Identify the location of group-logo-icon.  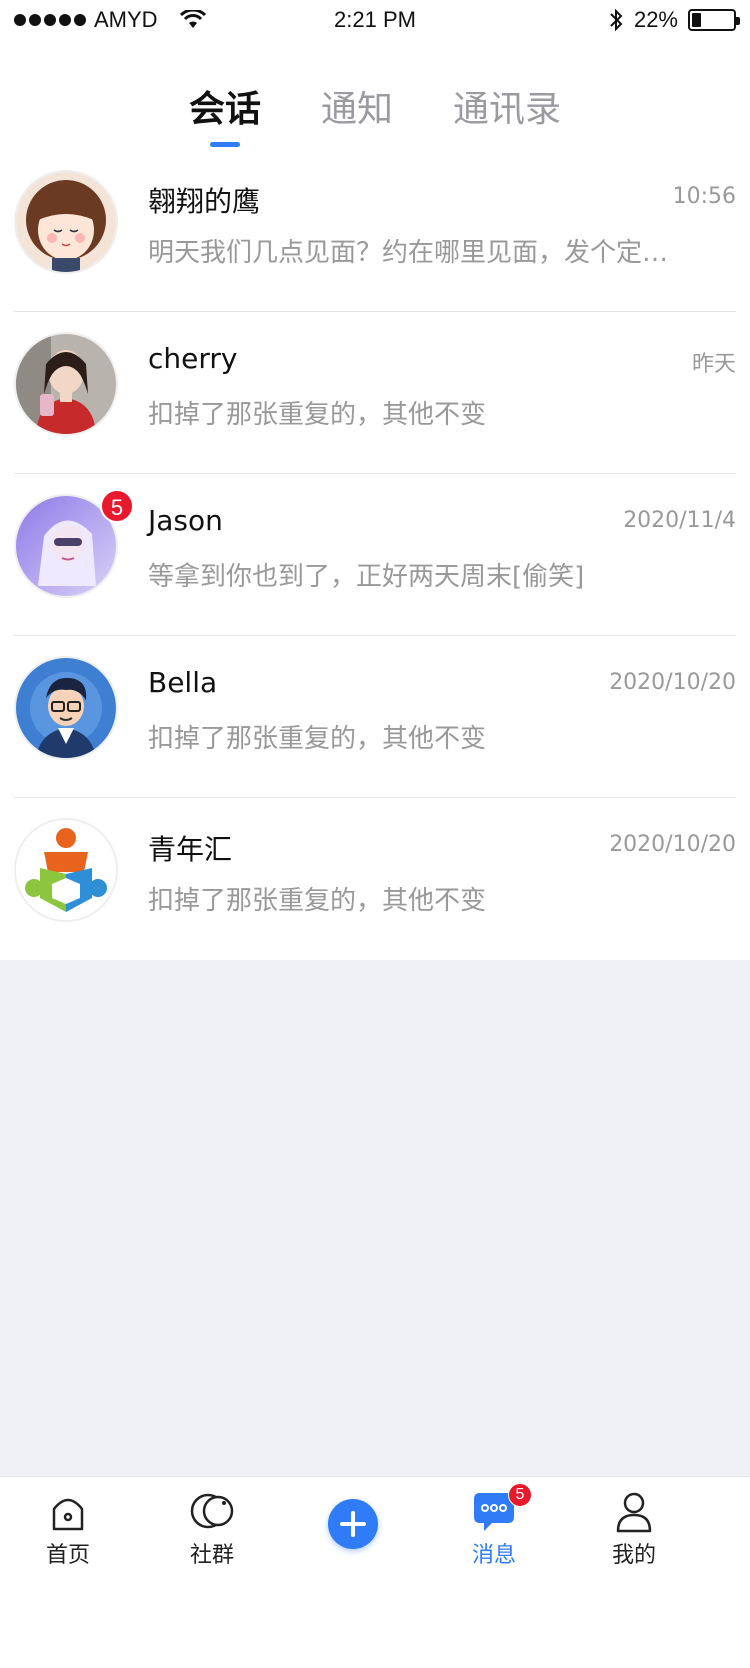
(66, 870).